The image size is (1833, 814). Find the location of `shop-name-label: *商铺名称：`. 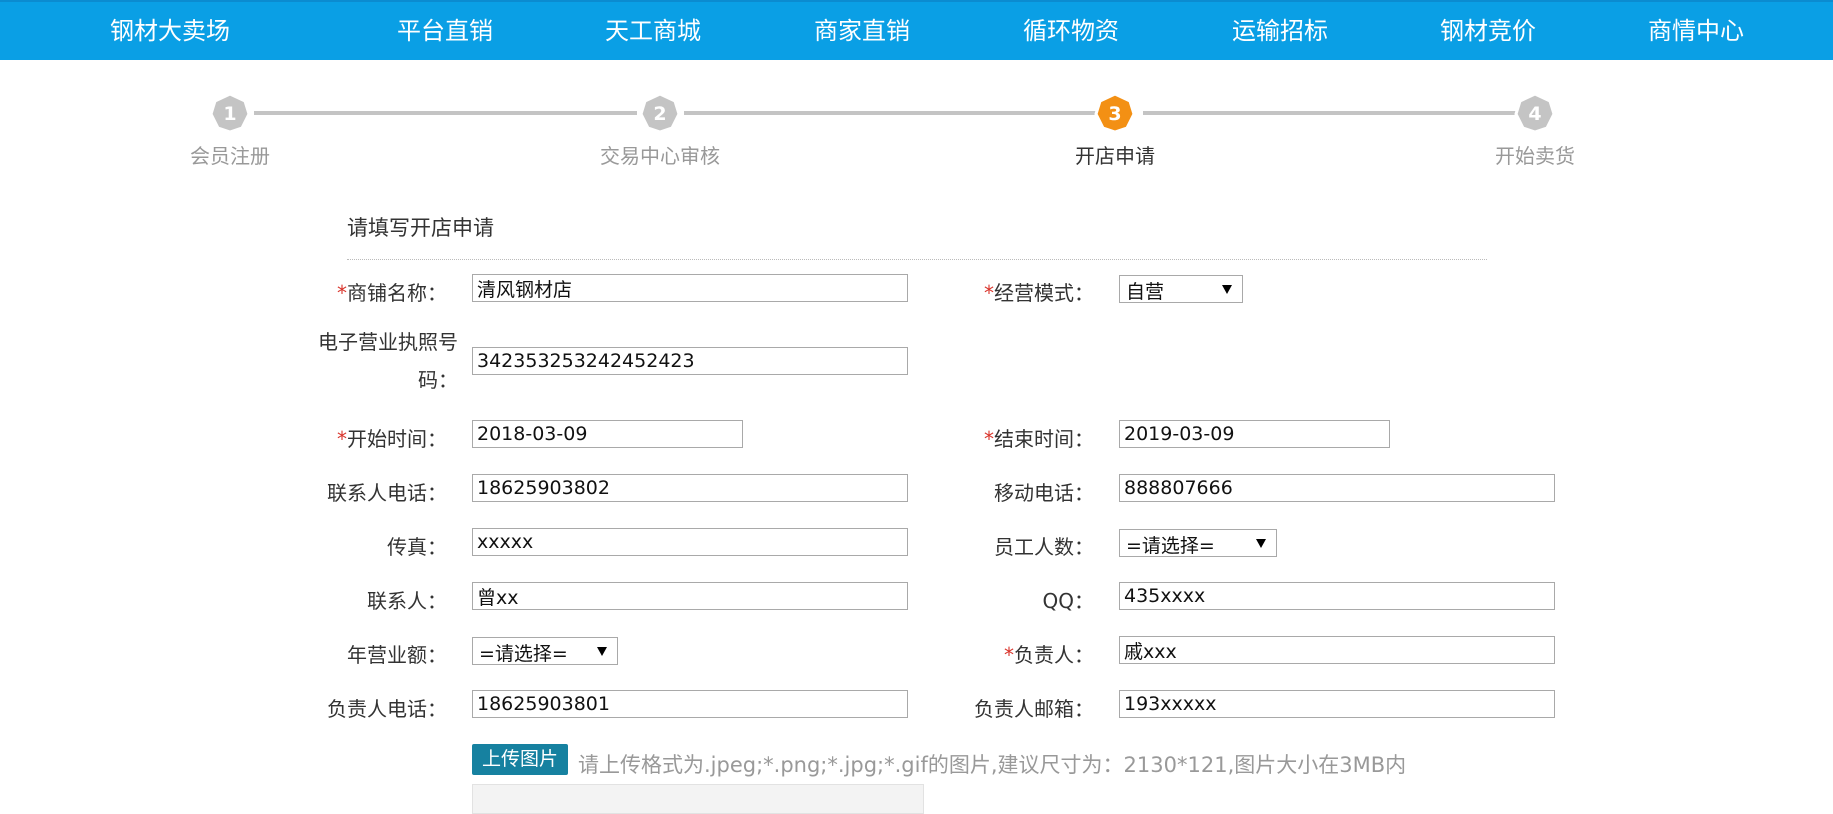

shop-name-label: *商铺名称： is located at coordinates (392, 291).